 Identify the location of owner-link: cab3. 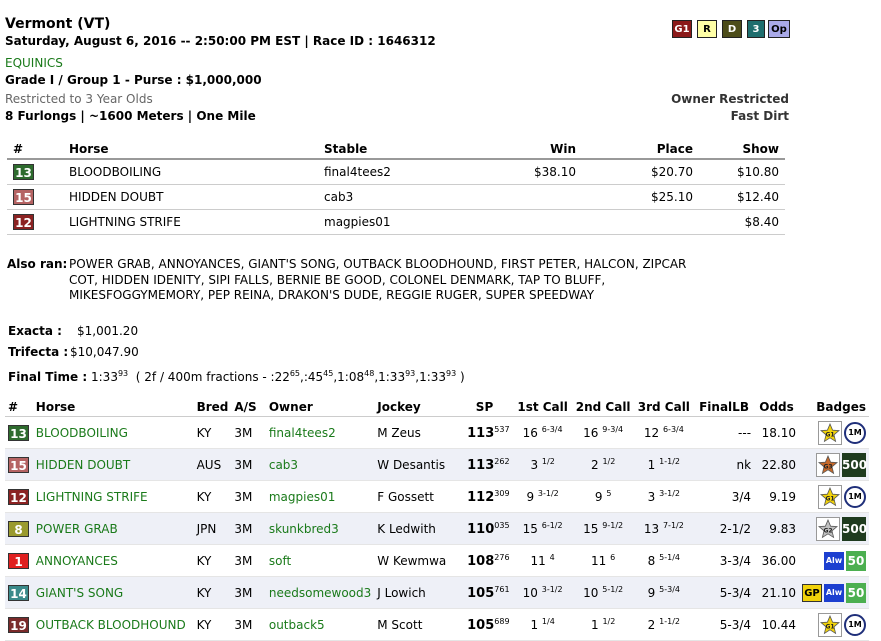
(320, 464).